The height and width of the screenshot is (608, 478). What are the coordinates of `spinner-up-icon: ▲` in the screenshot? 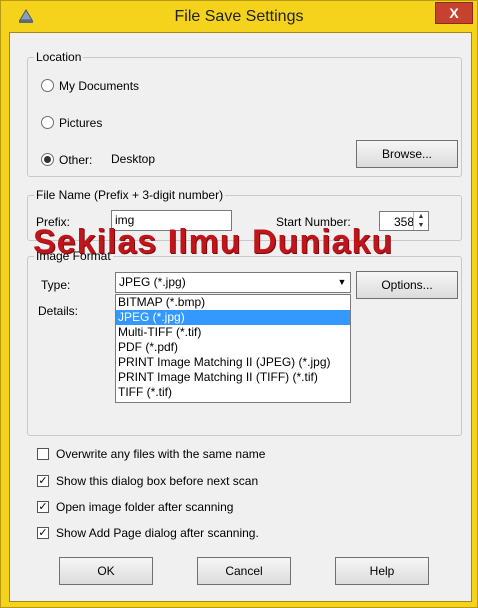 It's located at (421, 216).